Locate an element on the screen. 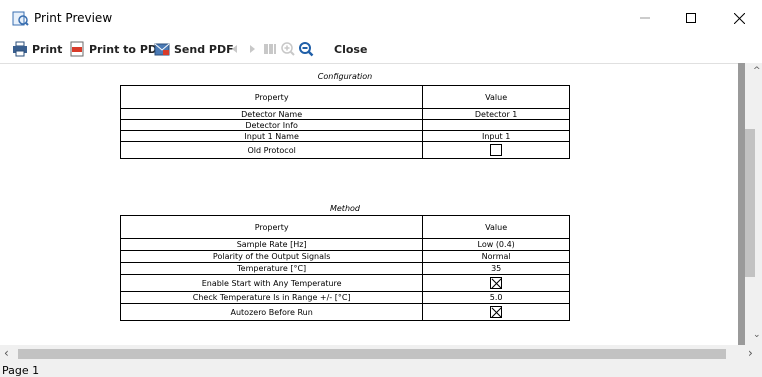 Image resolution: width=762 pixels, height=377 pixels. vertical-scrollbar: ^ ⌄ is located at coordinates (750, 204).